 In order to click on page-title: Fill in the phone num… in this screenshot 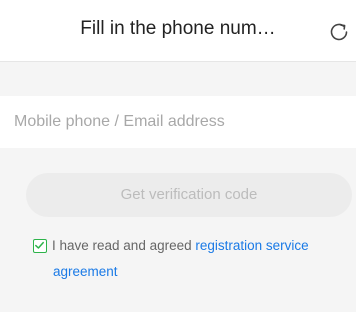, I will do `click(178, 28)`.